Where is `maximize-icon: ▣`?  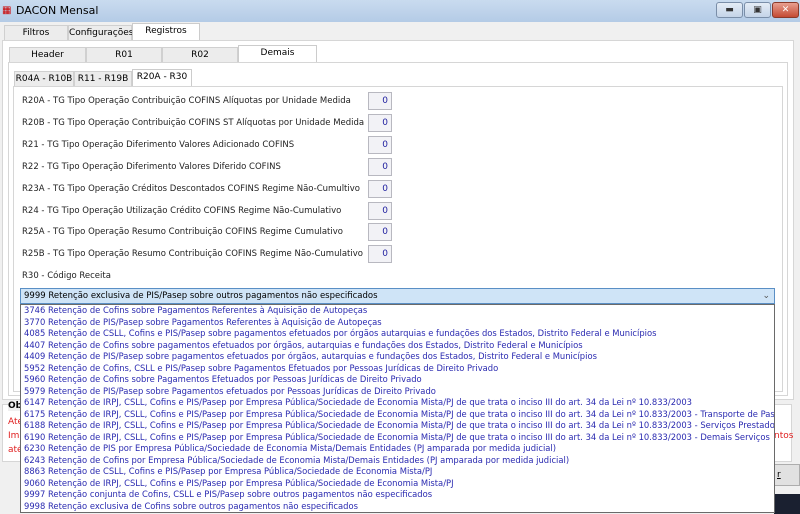 maximize-icon: ▣ is located at coordinates (757, 10).